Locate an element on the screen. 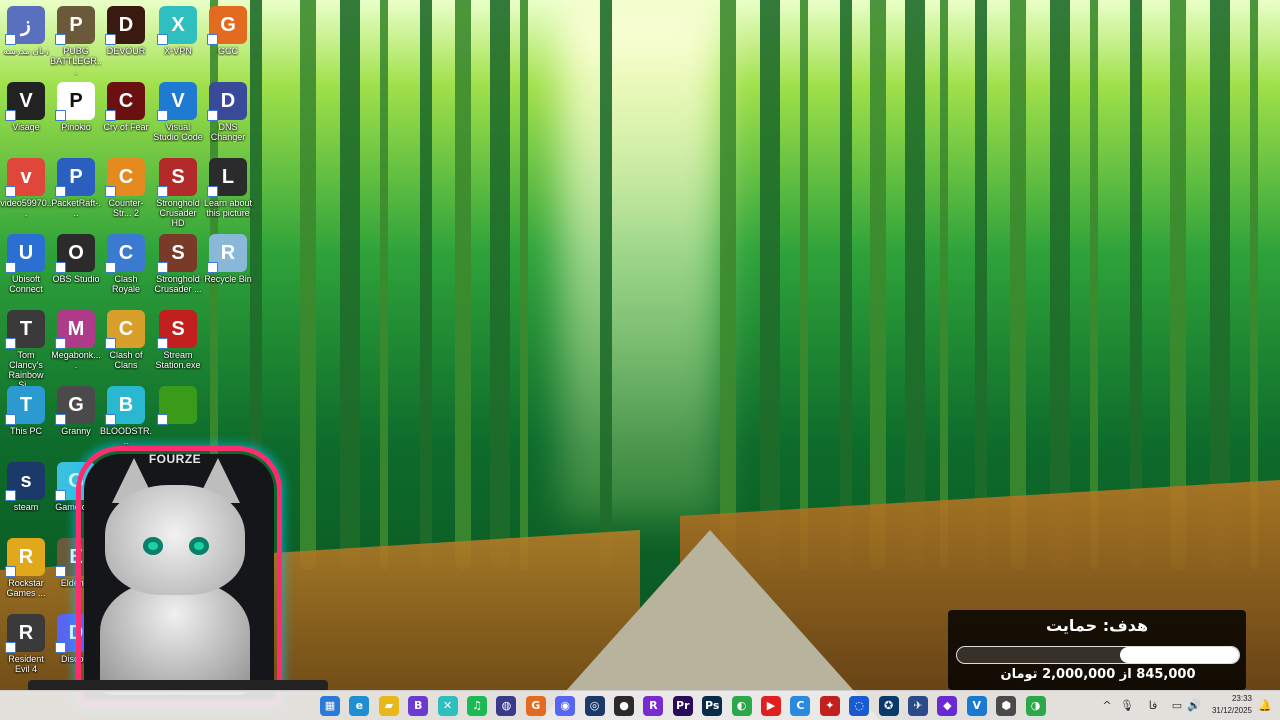 This screenshot has width=1280, height=720. app-bird-icon: ✈ is located at coordinates (918, 706).